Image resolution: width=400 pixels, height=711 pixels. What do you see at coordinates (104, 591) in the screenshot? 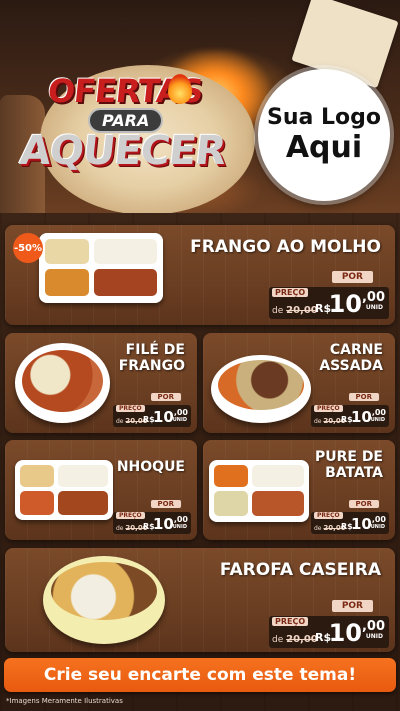
I see `bowl-food` at bounding box center [104, 591].